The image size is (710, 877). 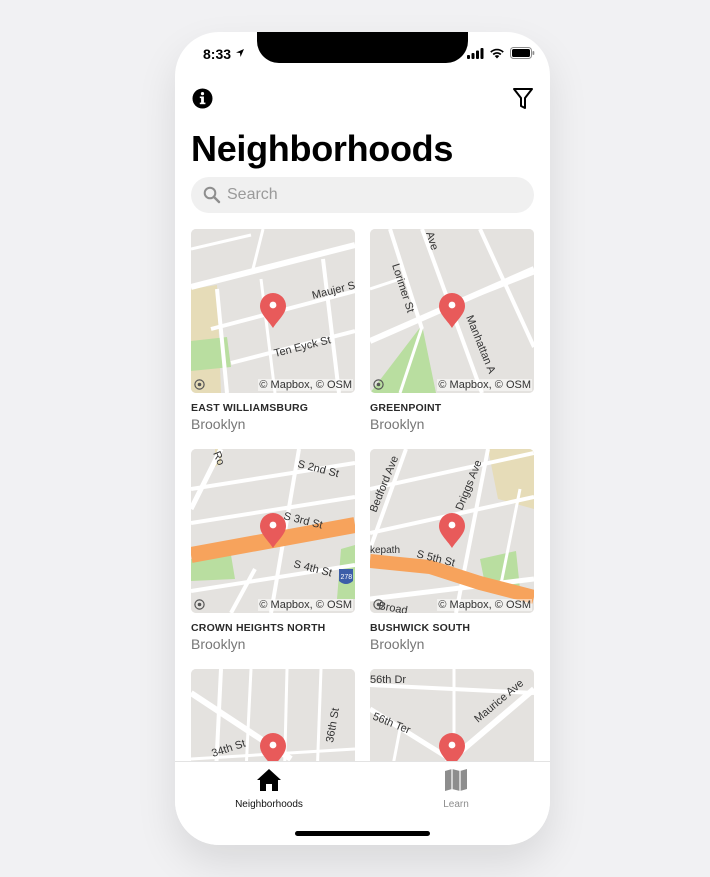 I want to click on location-arrow-icon, so click(x=240, y=53).